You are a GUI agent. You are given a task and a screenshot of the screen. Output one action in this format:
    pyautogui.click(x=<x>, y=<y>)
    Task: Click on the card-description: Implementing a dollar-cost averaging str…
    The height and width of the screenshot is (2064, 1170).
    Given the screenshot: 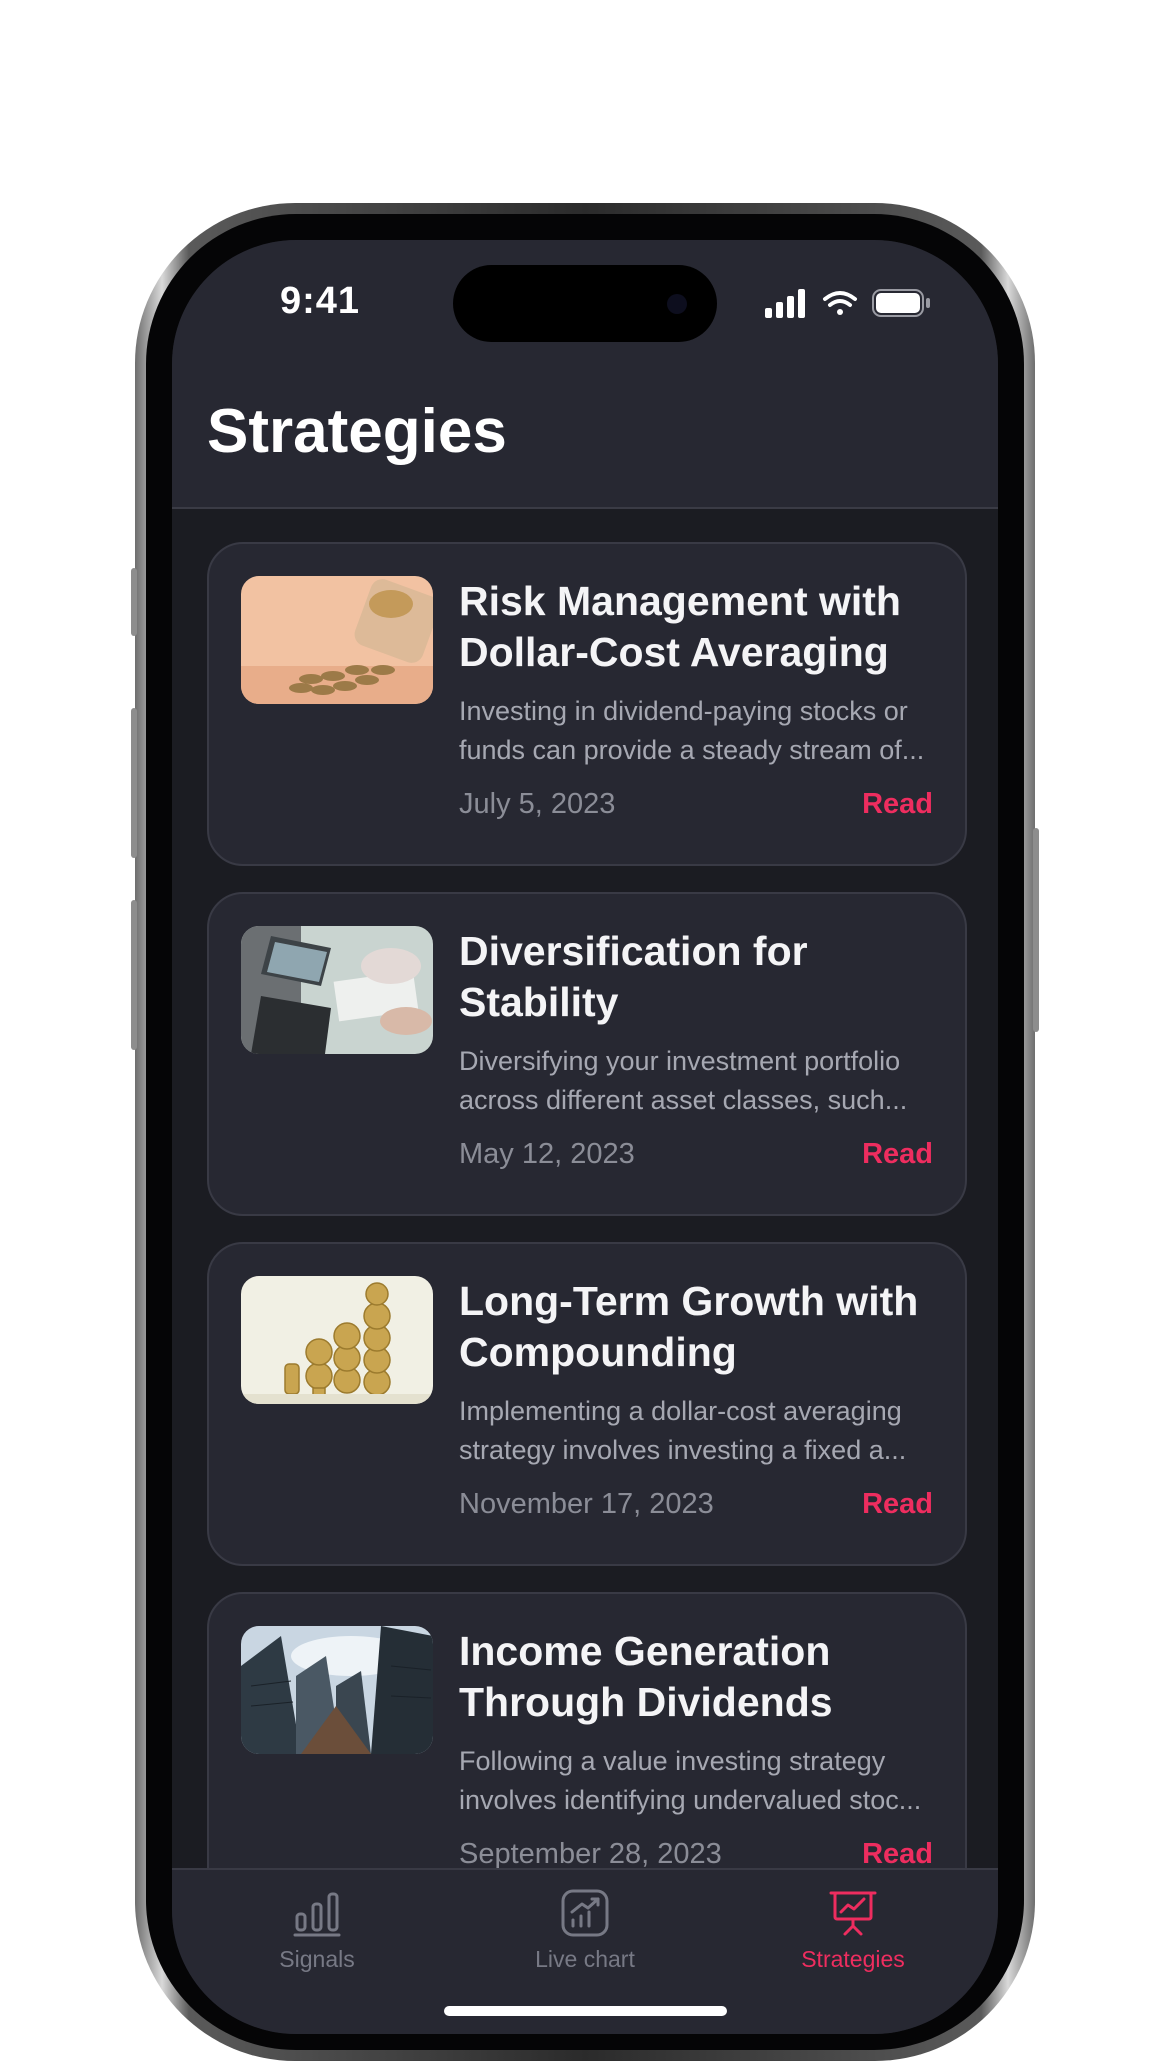 What is the action you would take?
    pyautogui.click(x=683, y=1430)
    